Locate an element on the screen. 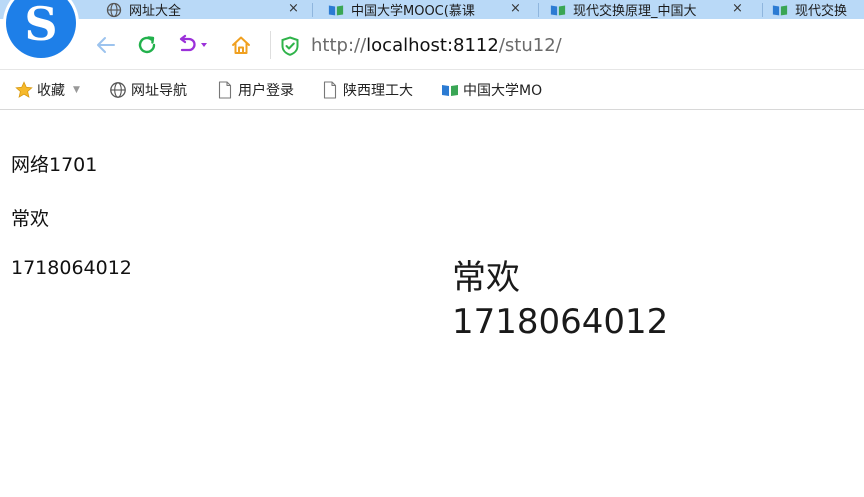 The image size is (864, 497). url-host: localhost:8112 is located at coordinates (432, 45).